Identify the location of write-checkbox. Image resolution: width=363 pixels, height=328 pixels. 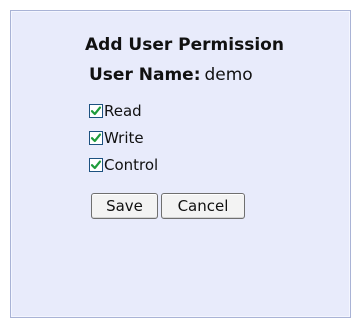
(96, 138).